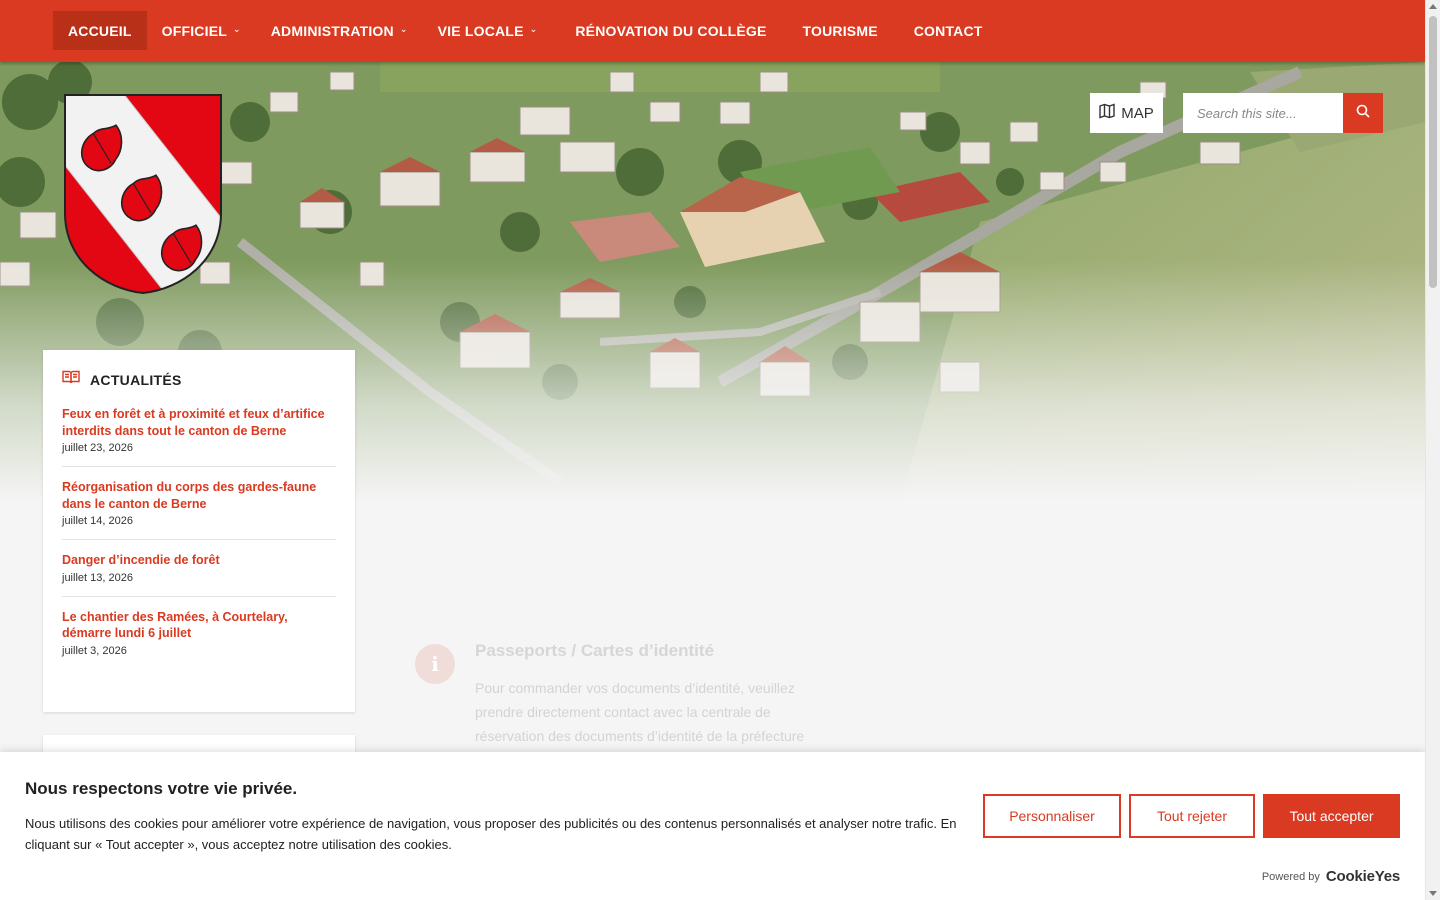  Describe the element at coordinates (1433, 893) in the screenshot. I see `scroll-down-arrow-icon` at that location.